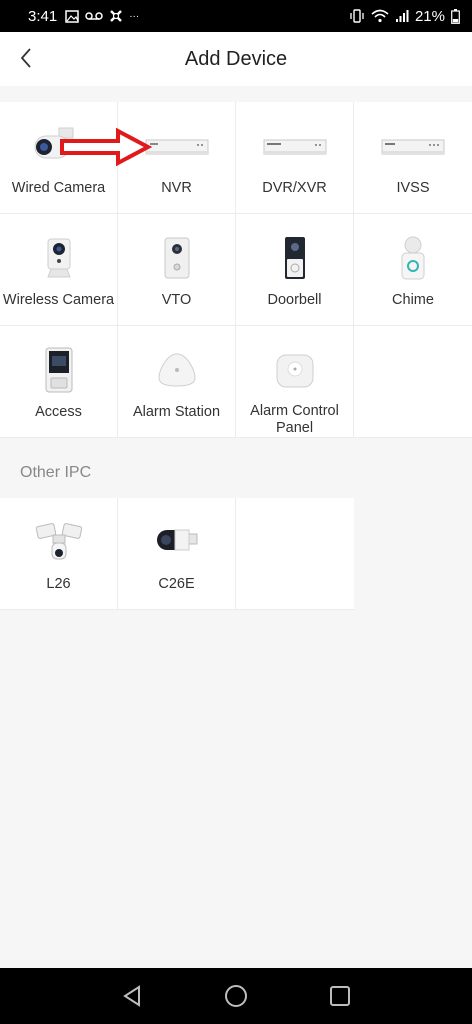 This screenshot has width=472, height=1024. What do you see at coordinates (176, 188) in the screenshot?
I see `device-label: NVR` at bounding box center [176, 188].